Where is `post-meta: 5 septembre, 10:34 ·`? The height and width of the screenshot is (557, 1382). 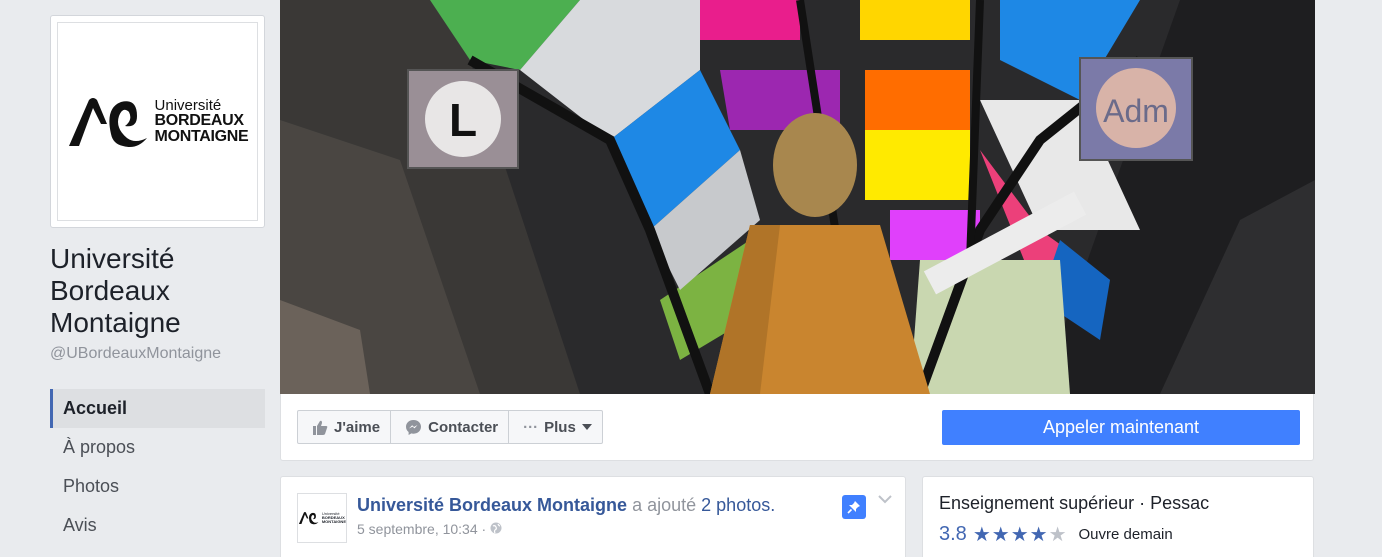 post-meta: 5 septembre, 10:34 · is located at coordinates (429, 529).